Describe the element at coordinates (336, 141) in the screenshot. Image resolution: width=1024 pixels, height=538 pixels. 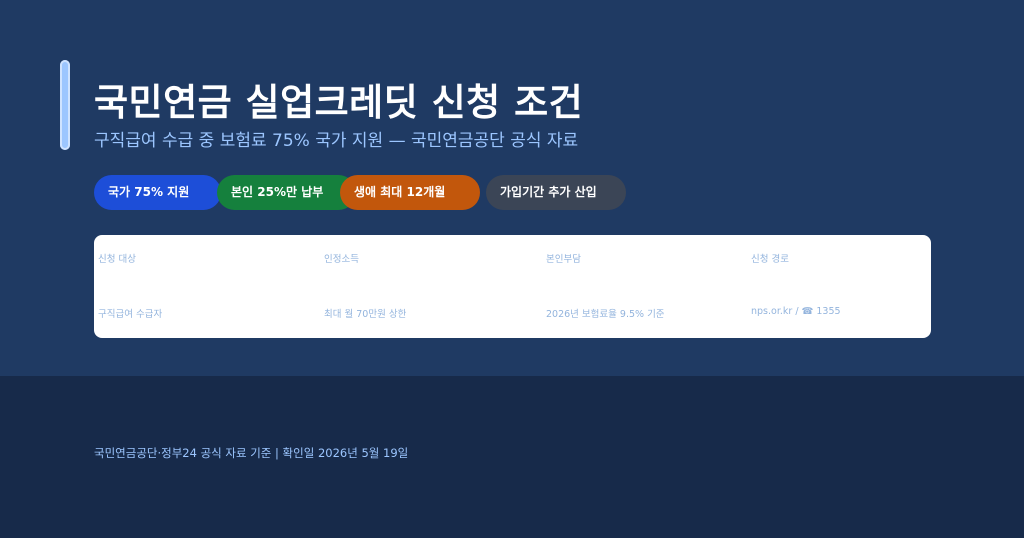
I see `page-subtitle: 구직급여 수급 중 보험료 75% 국가 지원 — 국민연금공단 공식 자료` at that location.